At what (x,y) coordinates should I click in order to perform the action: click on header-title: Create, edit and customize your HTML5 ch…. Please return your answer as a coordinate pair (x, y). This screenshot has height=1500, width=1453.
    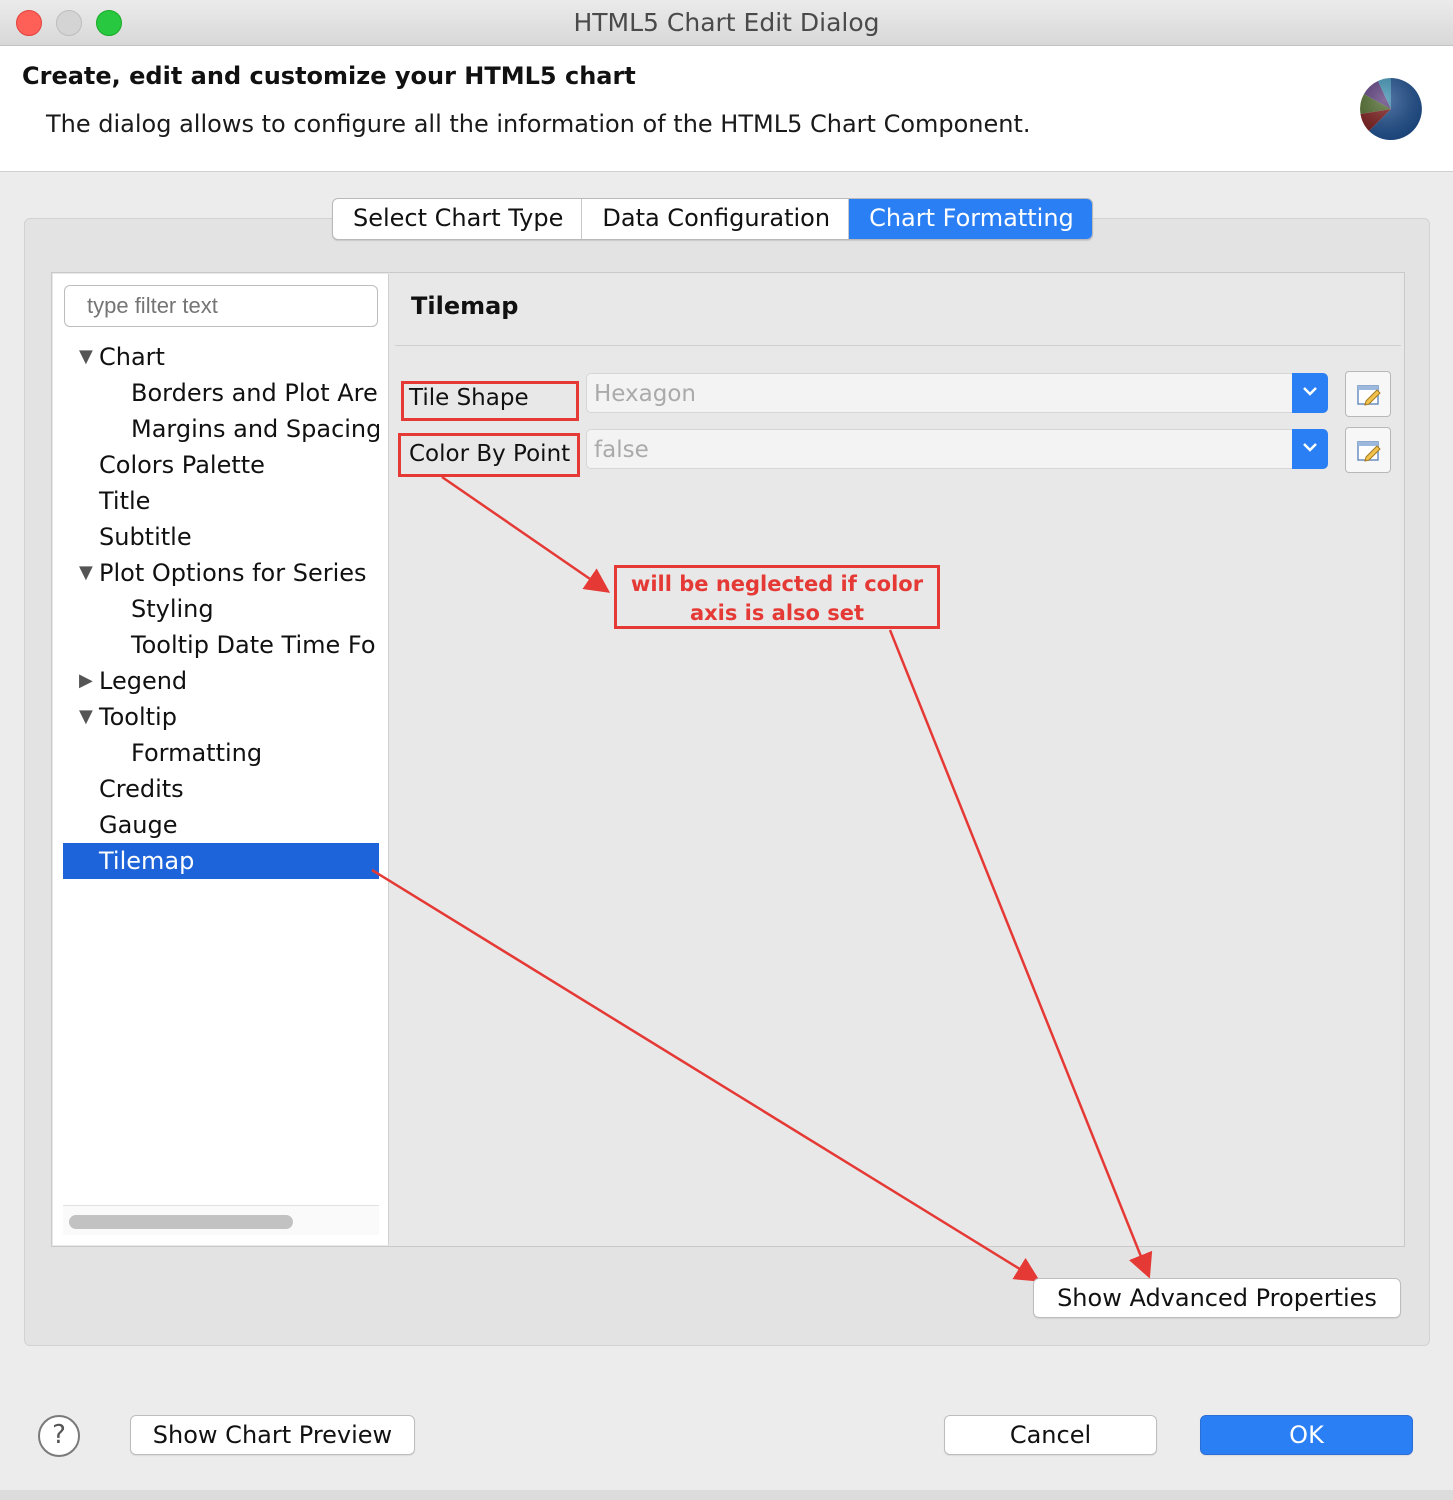
    Looking at the image, I should click on (329, 76).